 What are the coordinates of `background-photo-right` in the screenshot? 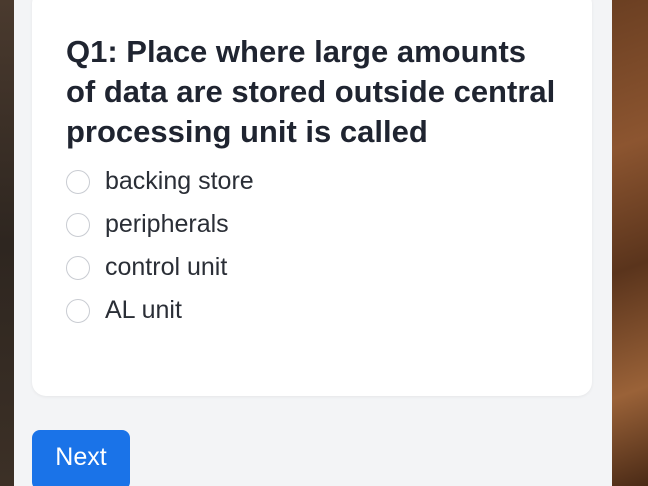 It's located at (630, 243).